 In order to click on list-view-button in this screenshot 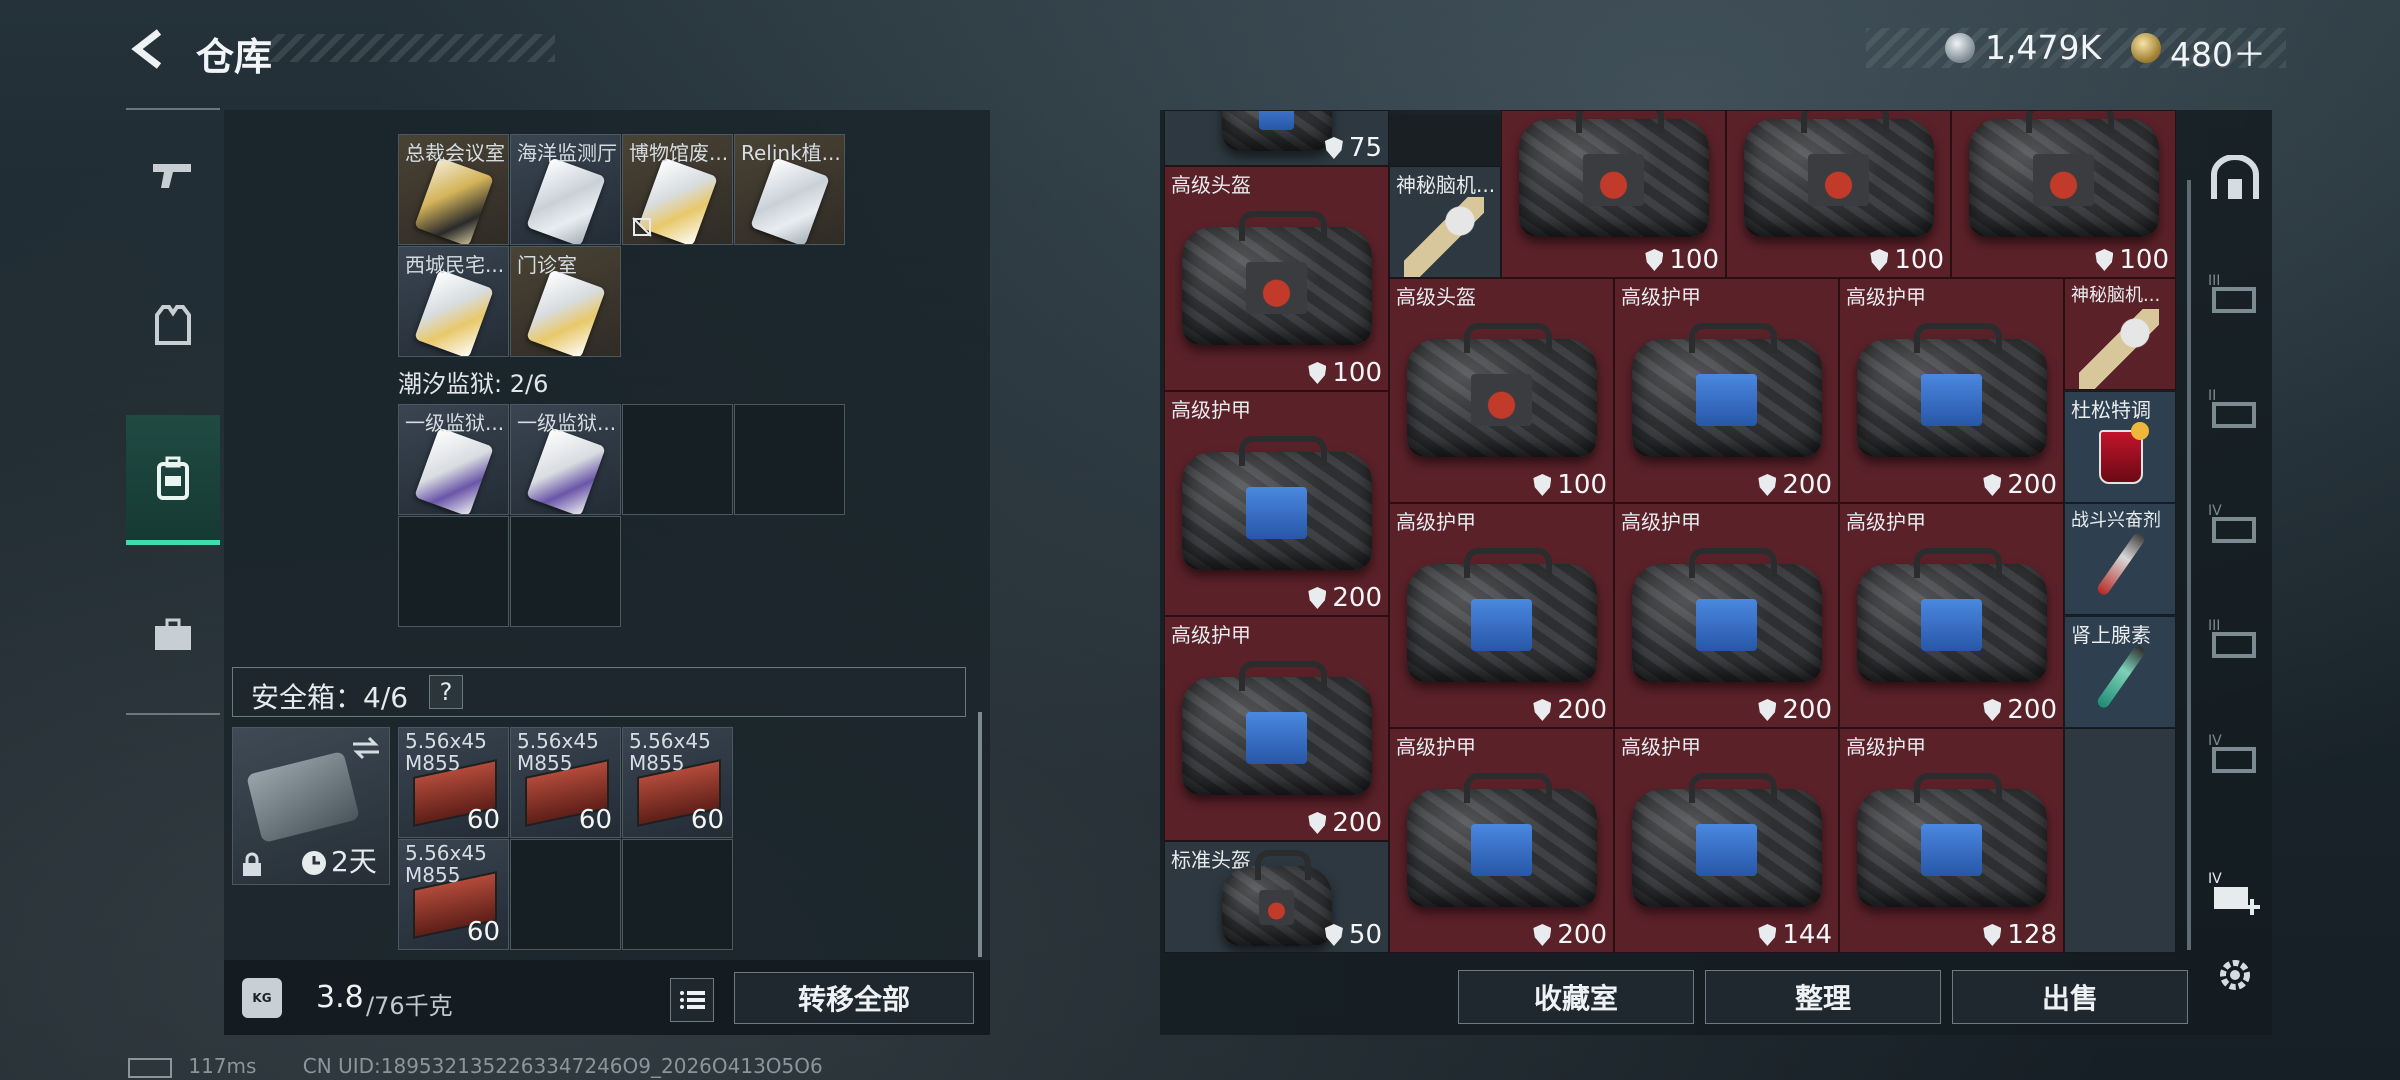, I will do `click(692, 1000)`.